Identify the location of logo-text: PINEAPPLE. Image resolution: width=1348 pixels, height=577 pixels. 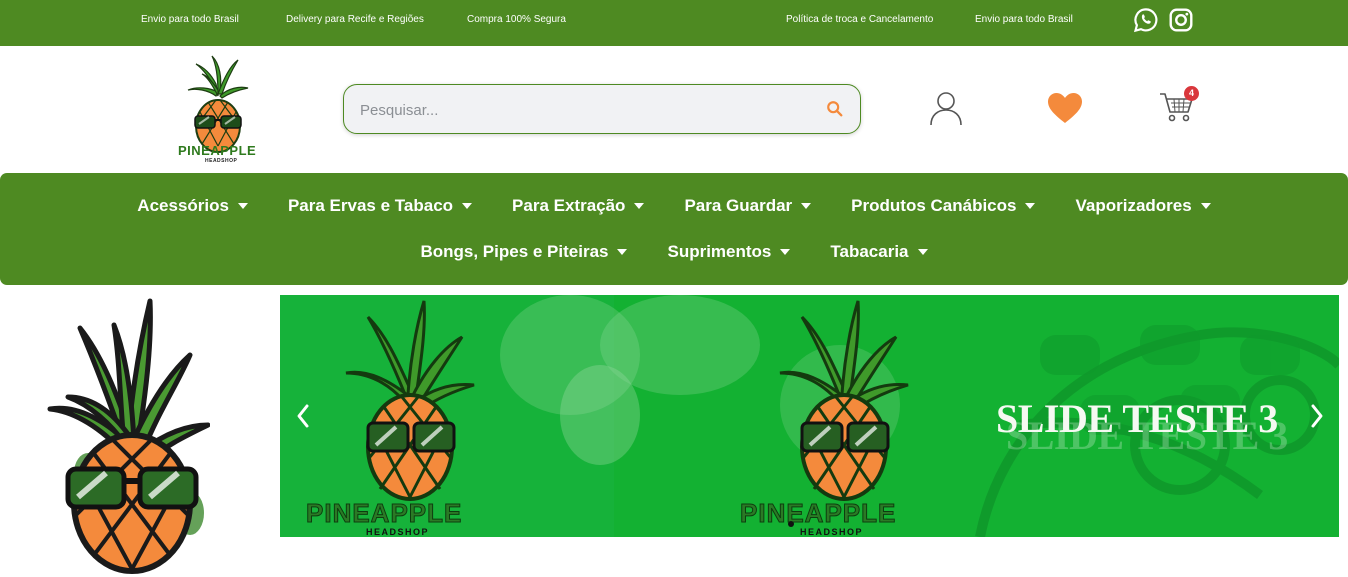
(217, 150).